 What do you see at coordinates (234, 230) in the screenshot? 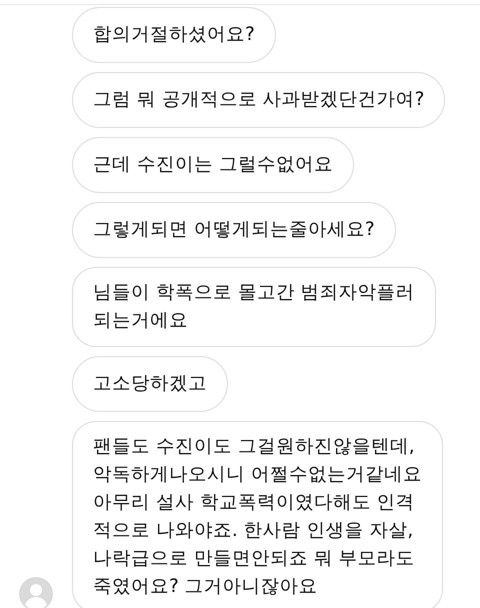
I see `message-bubble: 그렇게되면 어떻게되는줄아세요?` at bounding box center [234, 230].